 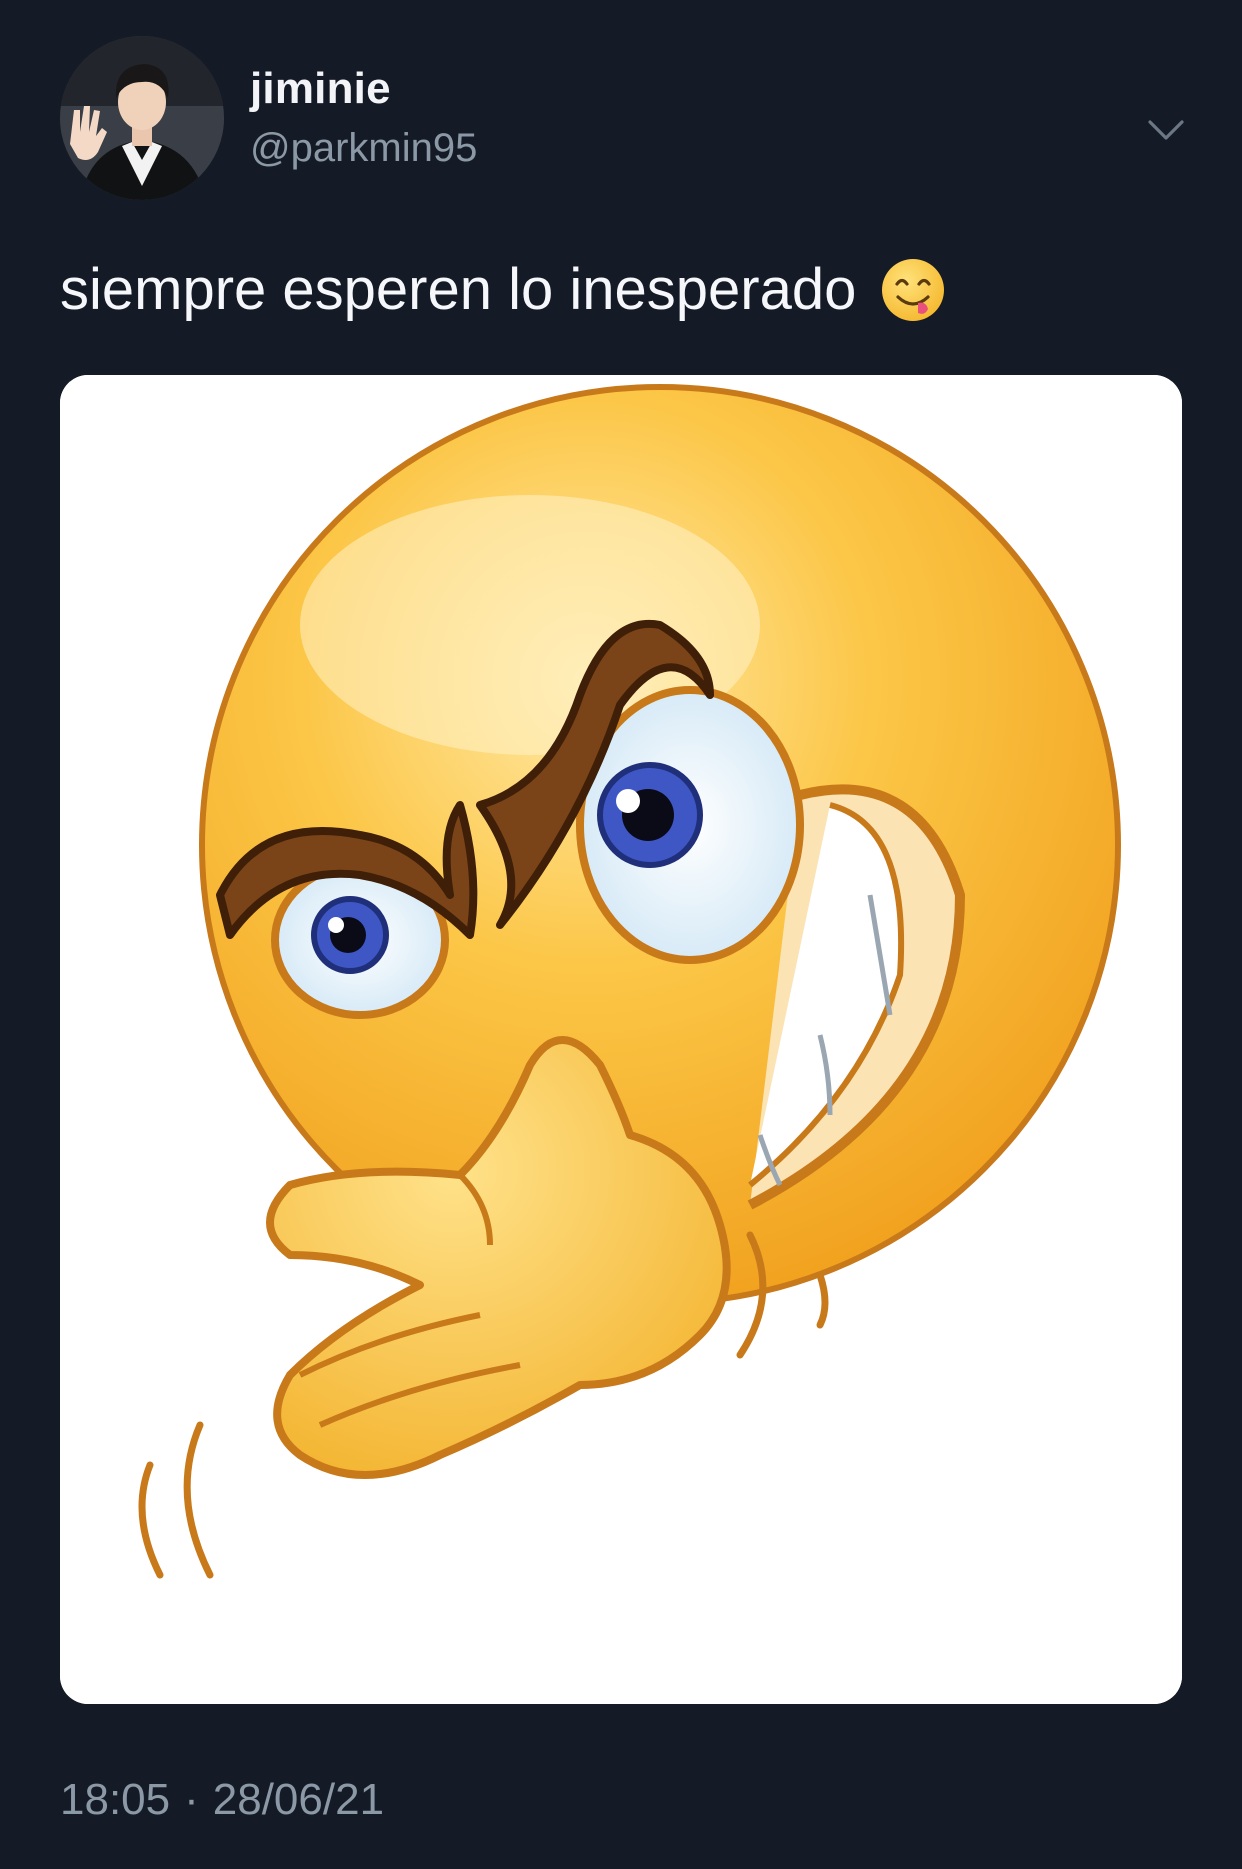 What do you see at coordinates (320, 89) in the screenshot?
I see `display-name: jiminie` at bounding box center [320, 89].